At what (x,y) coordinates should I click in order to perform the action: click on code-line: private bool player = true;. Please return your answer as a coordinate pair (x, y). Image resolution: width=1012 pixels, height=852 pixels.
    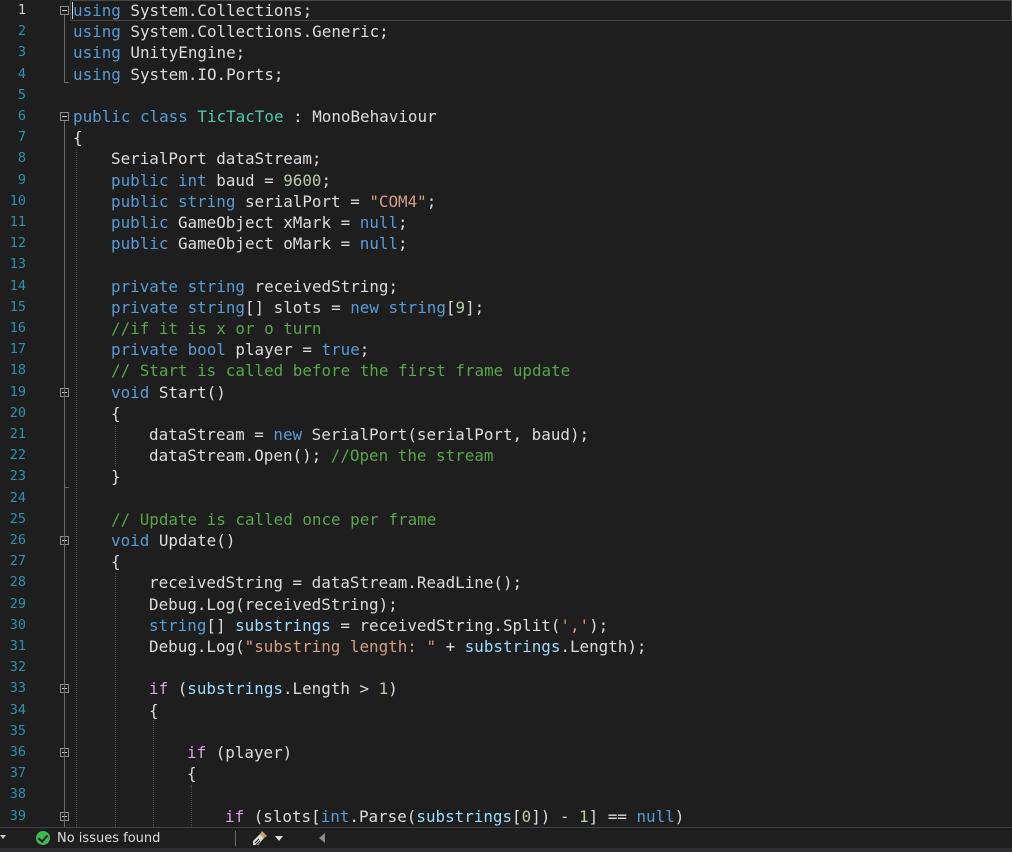
    Looking at the image, I should click on (240, 349).